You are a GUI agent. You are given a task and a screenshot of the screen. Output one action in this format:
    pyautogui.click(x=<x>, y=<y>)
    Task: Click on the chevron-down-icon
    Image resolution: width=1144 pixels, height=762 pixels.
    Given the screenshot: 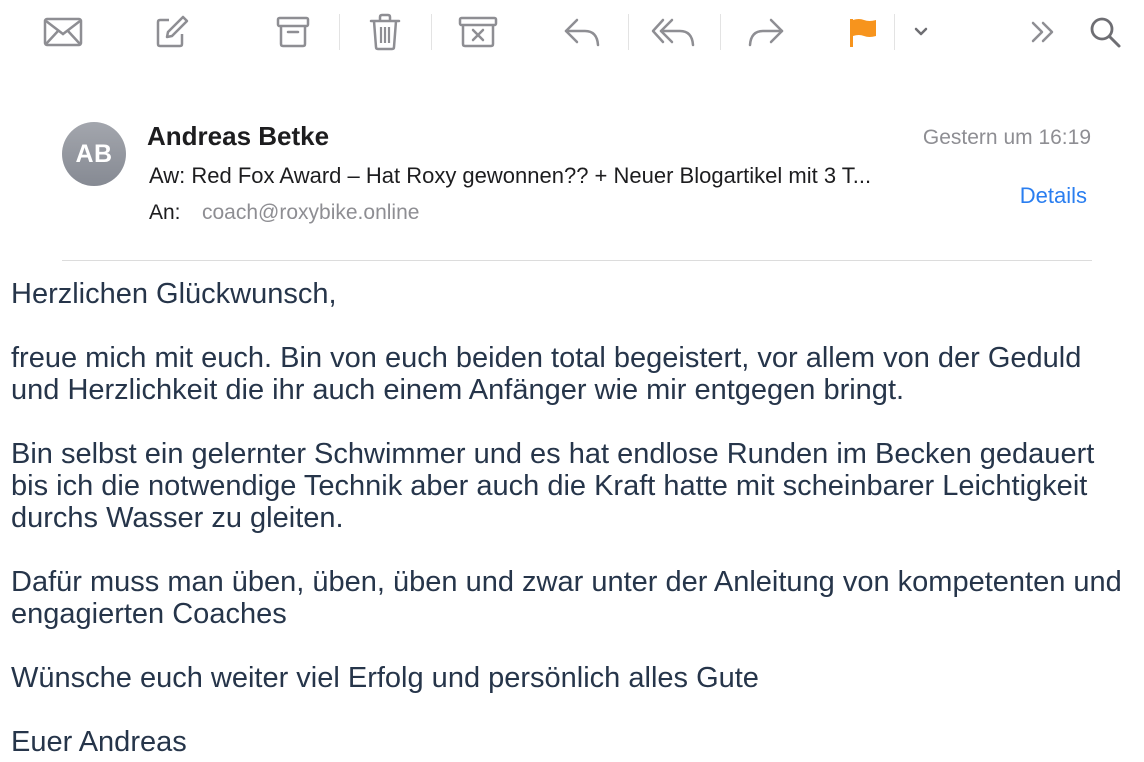 What is the action you would take?
    pyautogui.click(x=921, y=32)
    